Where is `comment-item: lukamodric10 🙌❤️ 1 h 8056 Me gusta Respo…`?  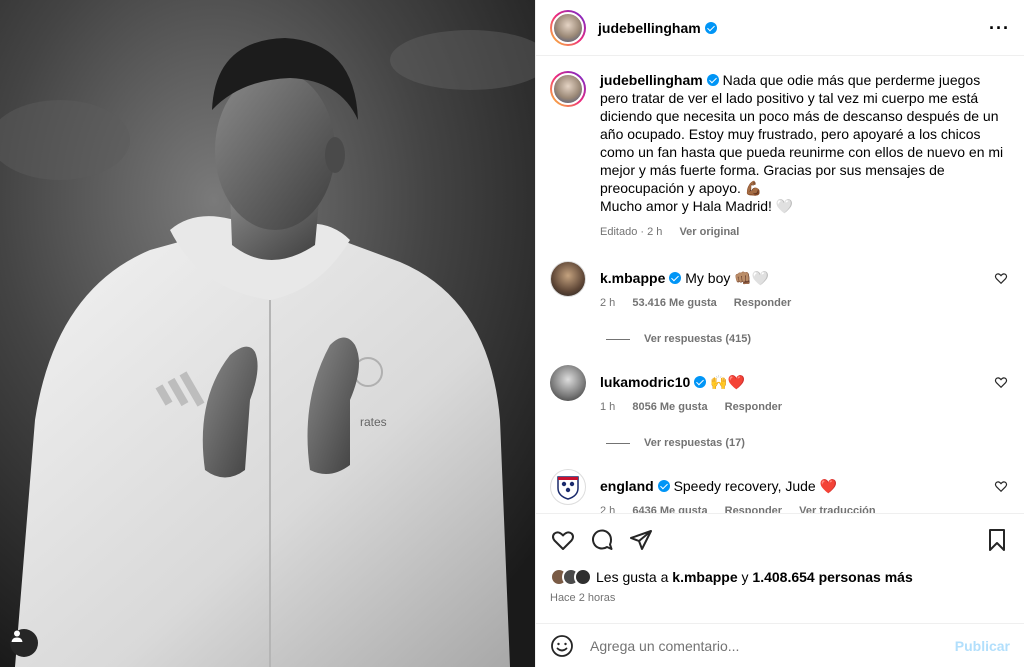 comment-item: lukamodric10 🙌❤️ 1 h 8056 Me gusta Respo… is located at coordinates (779, 389).